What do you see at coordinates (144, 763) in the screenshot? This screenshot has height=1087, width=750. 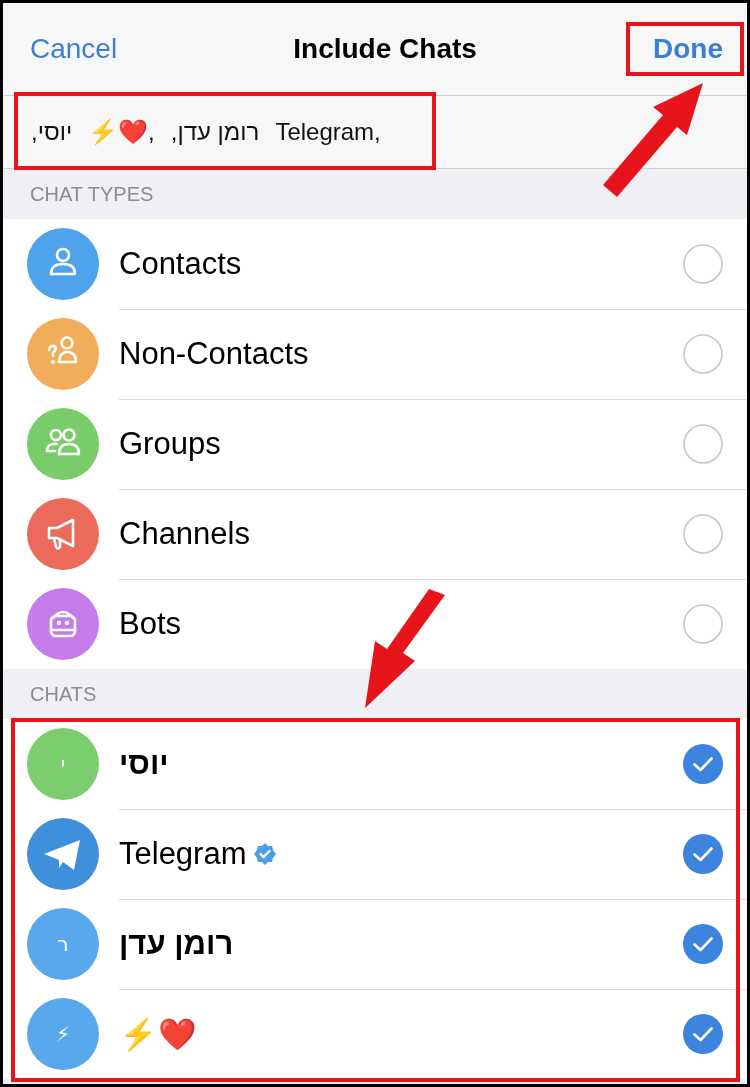 I see `chat-name: יוסי` at bounding box center [144, 763].